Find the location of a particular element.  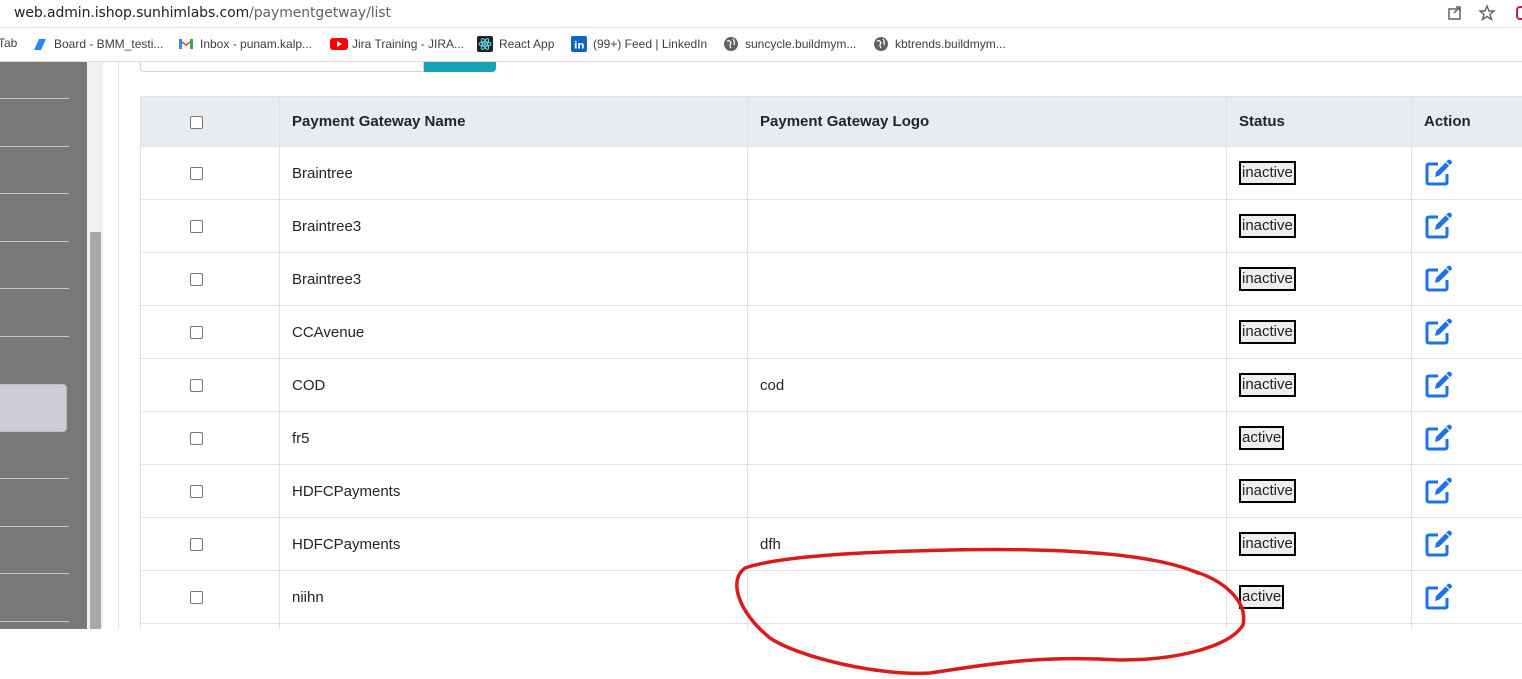

table-row: Braintree3 inactive is located at coordinates (831, 226).